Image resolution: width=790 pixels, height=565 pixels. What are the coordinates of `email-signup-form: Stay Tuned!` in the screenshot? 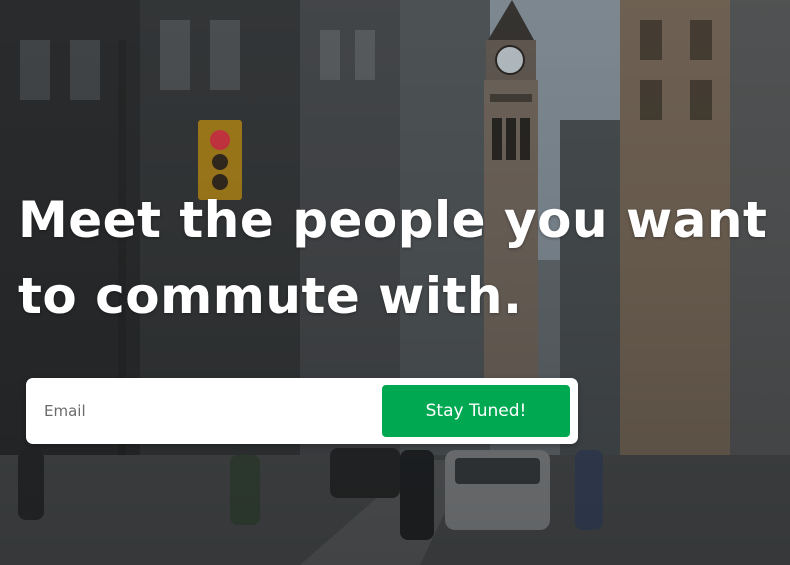 It's located at (302, 411).